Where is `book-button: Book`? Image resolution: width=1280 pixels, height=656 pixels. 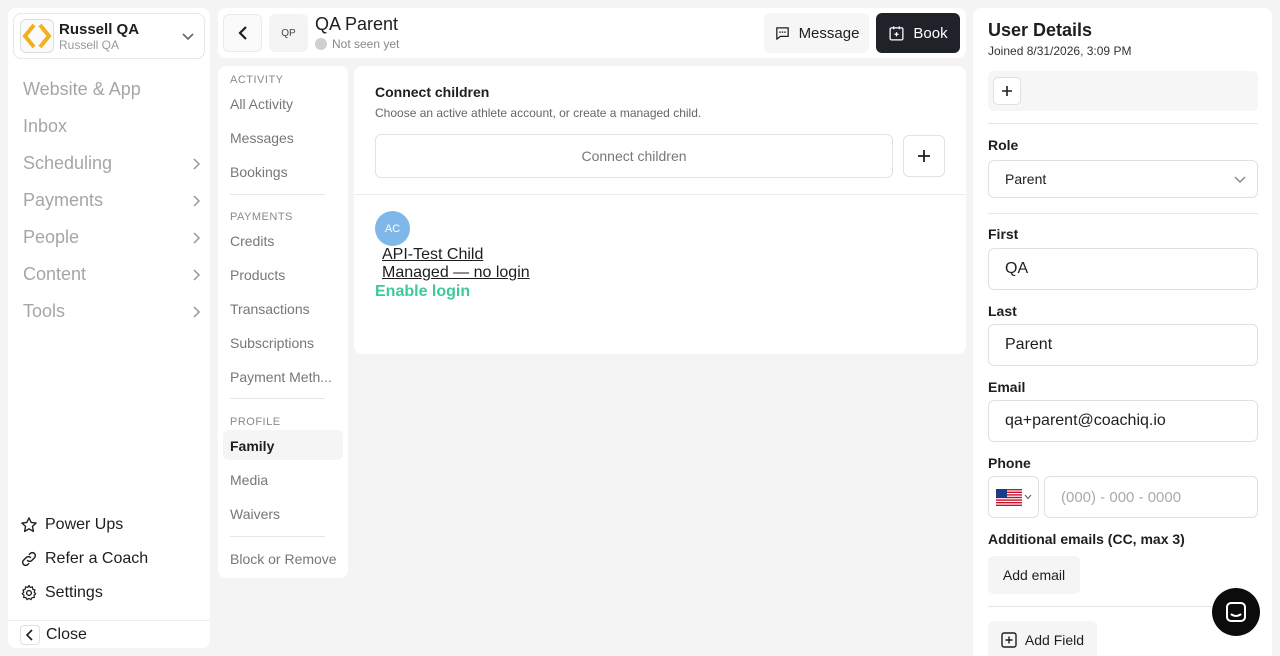
book-button: Book is located at coordinates (918, 33).